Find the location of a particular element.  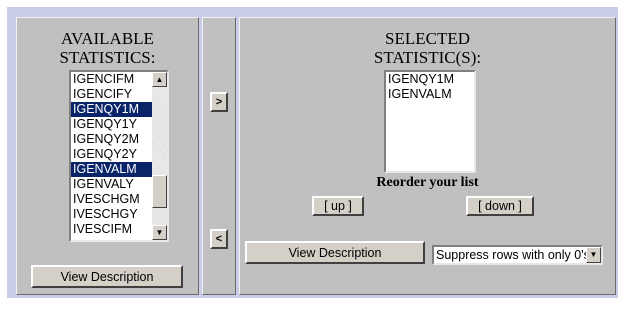

chevron-down-icon: ▼ is located at coordinates (593, 255).